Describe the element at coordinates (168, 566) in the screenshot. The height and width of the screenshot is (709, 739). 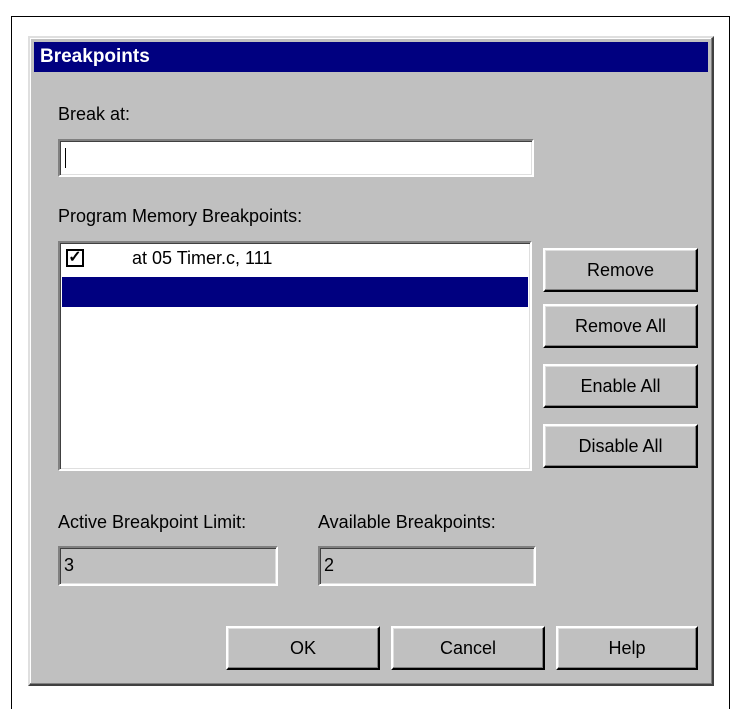
I see `active-breakpoint-limit-field: 3` at that location.